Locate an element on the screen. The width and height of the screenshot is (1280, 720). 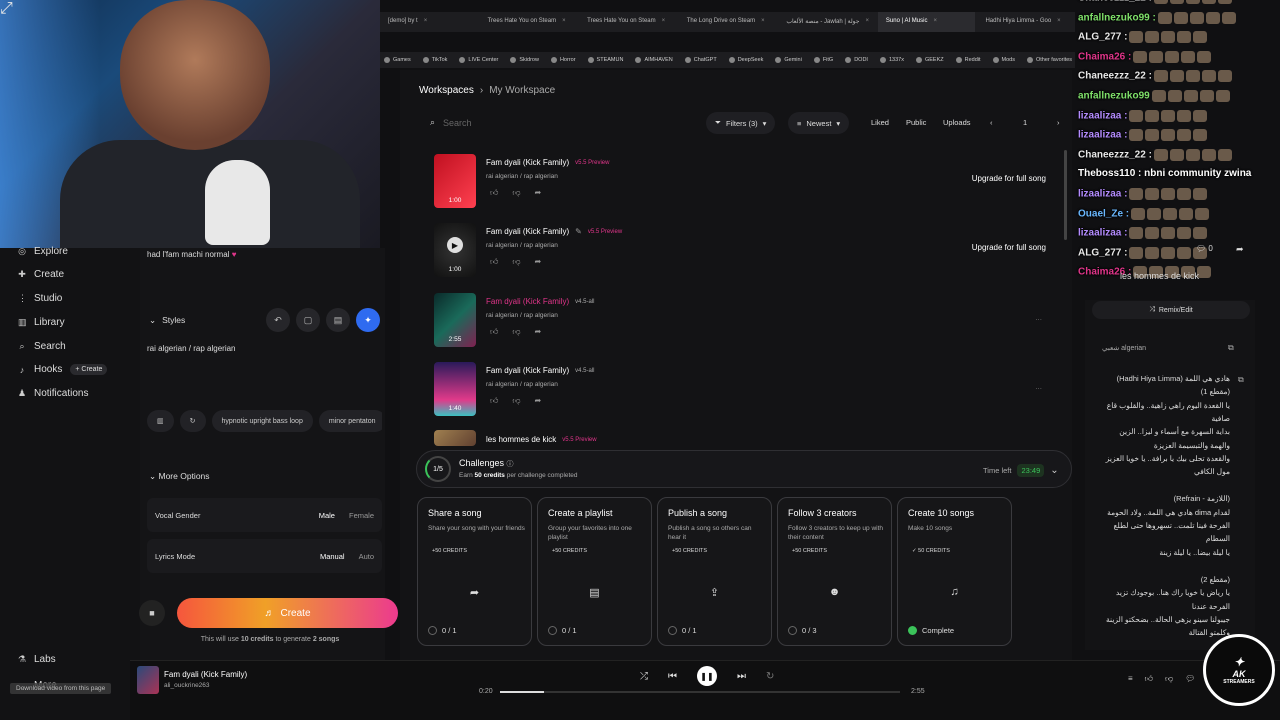
browser-tab: The Long Drive on Steam × is located at coordinates (728, 22).